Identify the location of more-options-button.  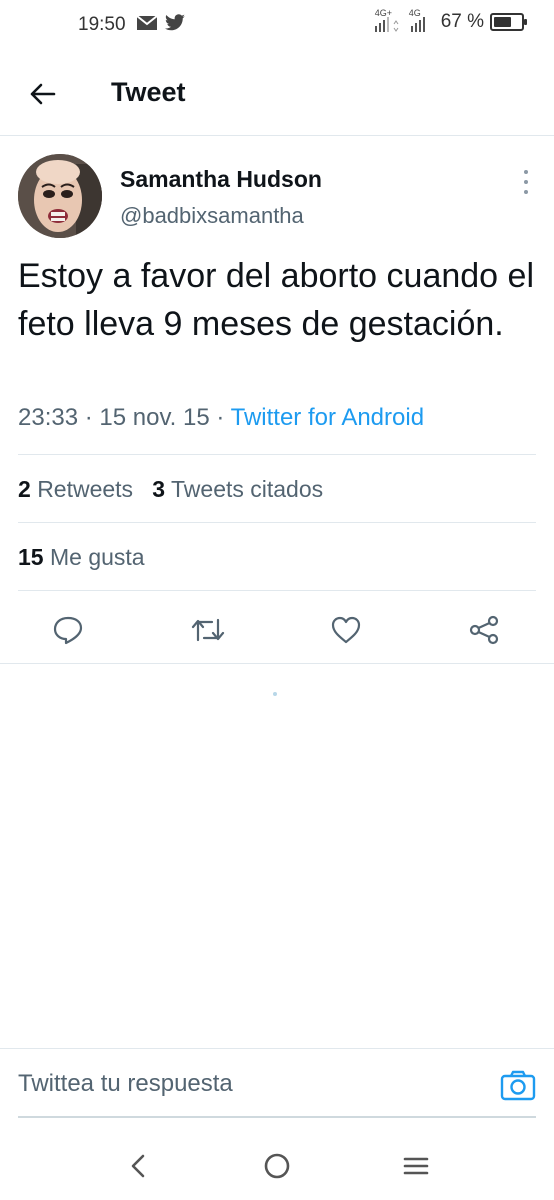
(526, 182).